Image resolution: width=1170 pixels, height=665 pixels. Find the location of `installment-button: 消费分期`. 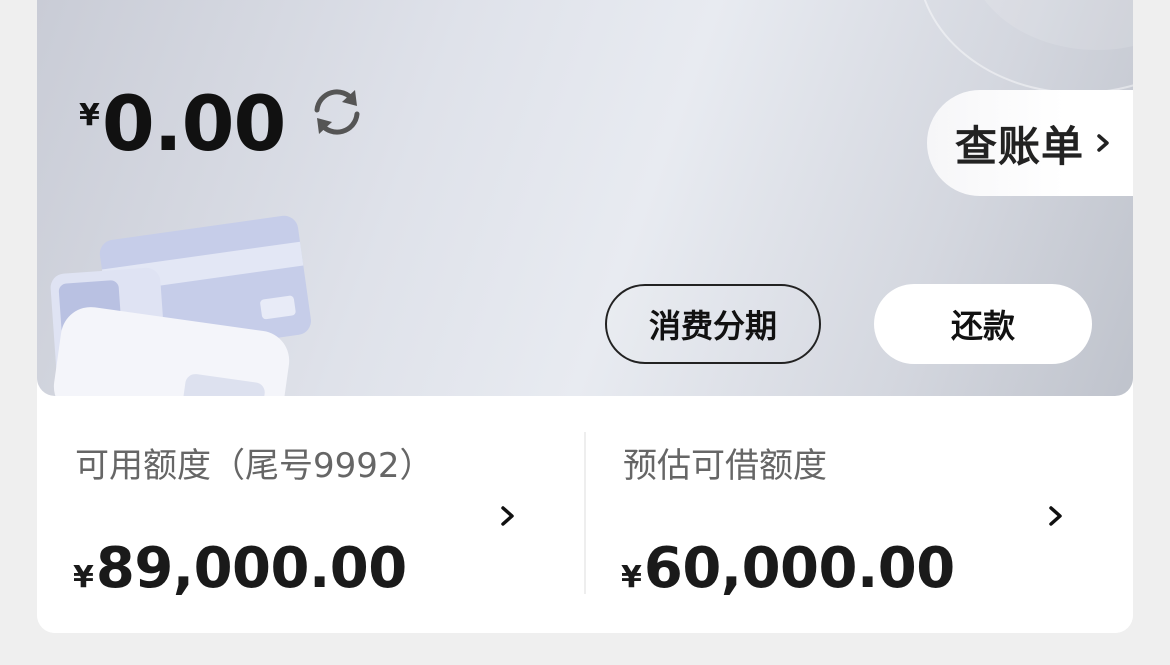

installment-button: 消费分期 is located at coordinates (713, 324).